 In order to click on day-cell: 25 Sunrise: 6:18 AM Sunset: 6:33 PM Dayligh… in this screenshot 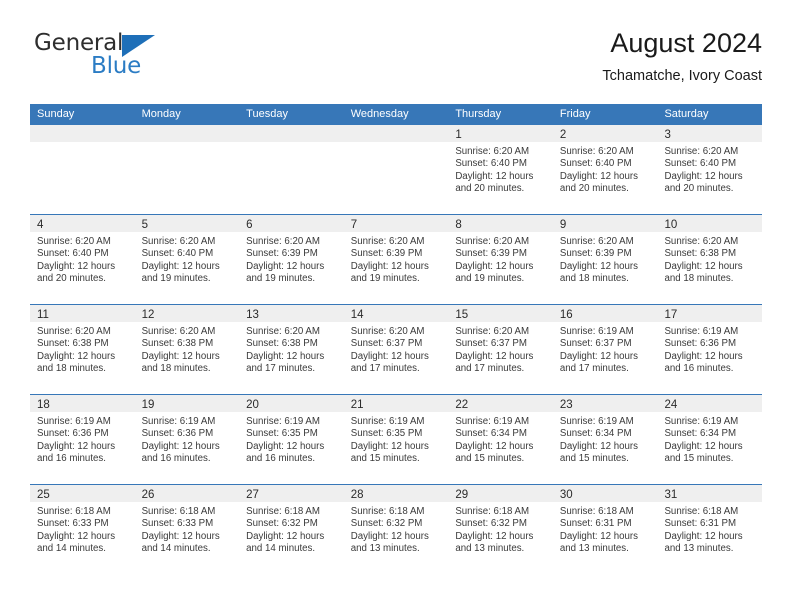, I will do `click(82, 529)`.